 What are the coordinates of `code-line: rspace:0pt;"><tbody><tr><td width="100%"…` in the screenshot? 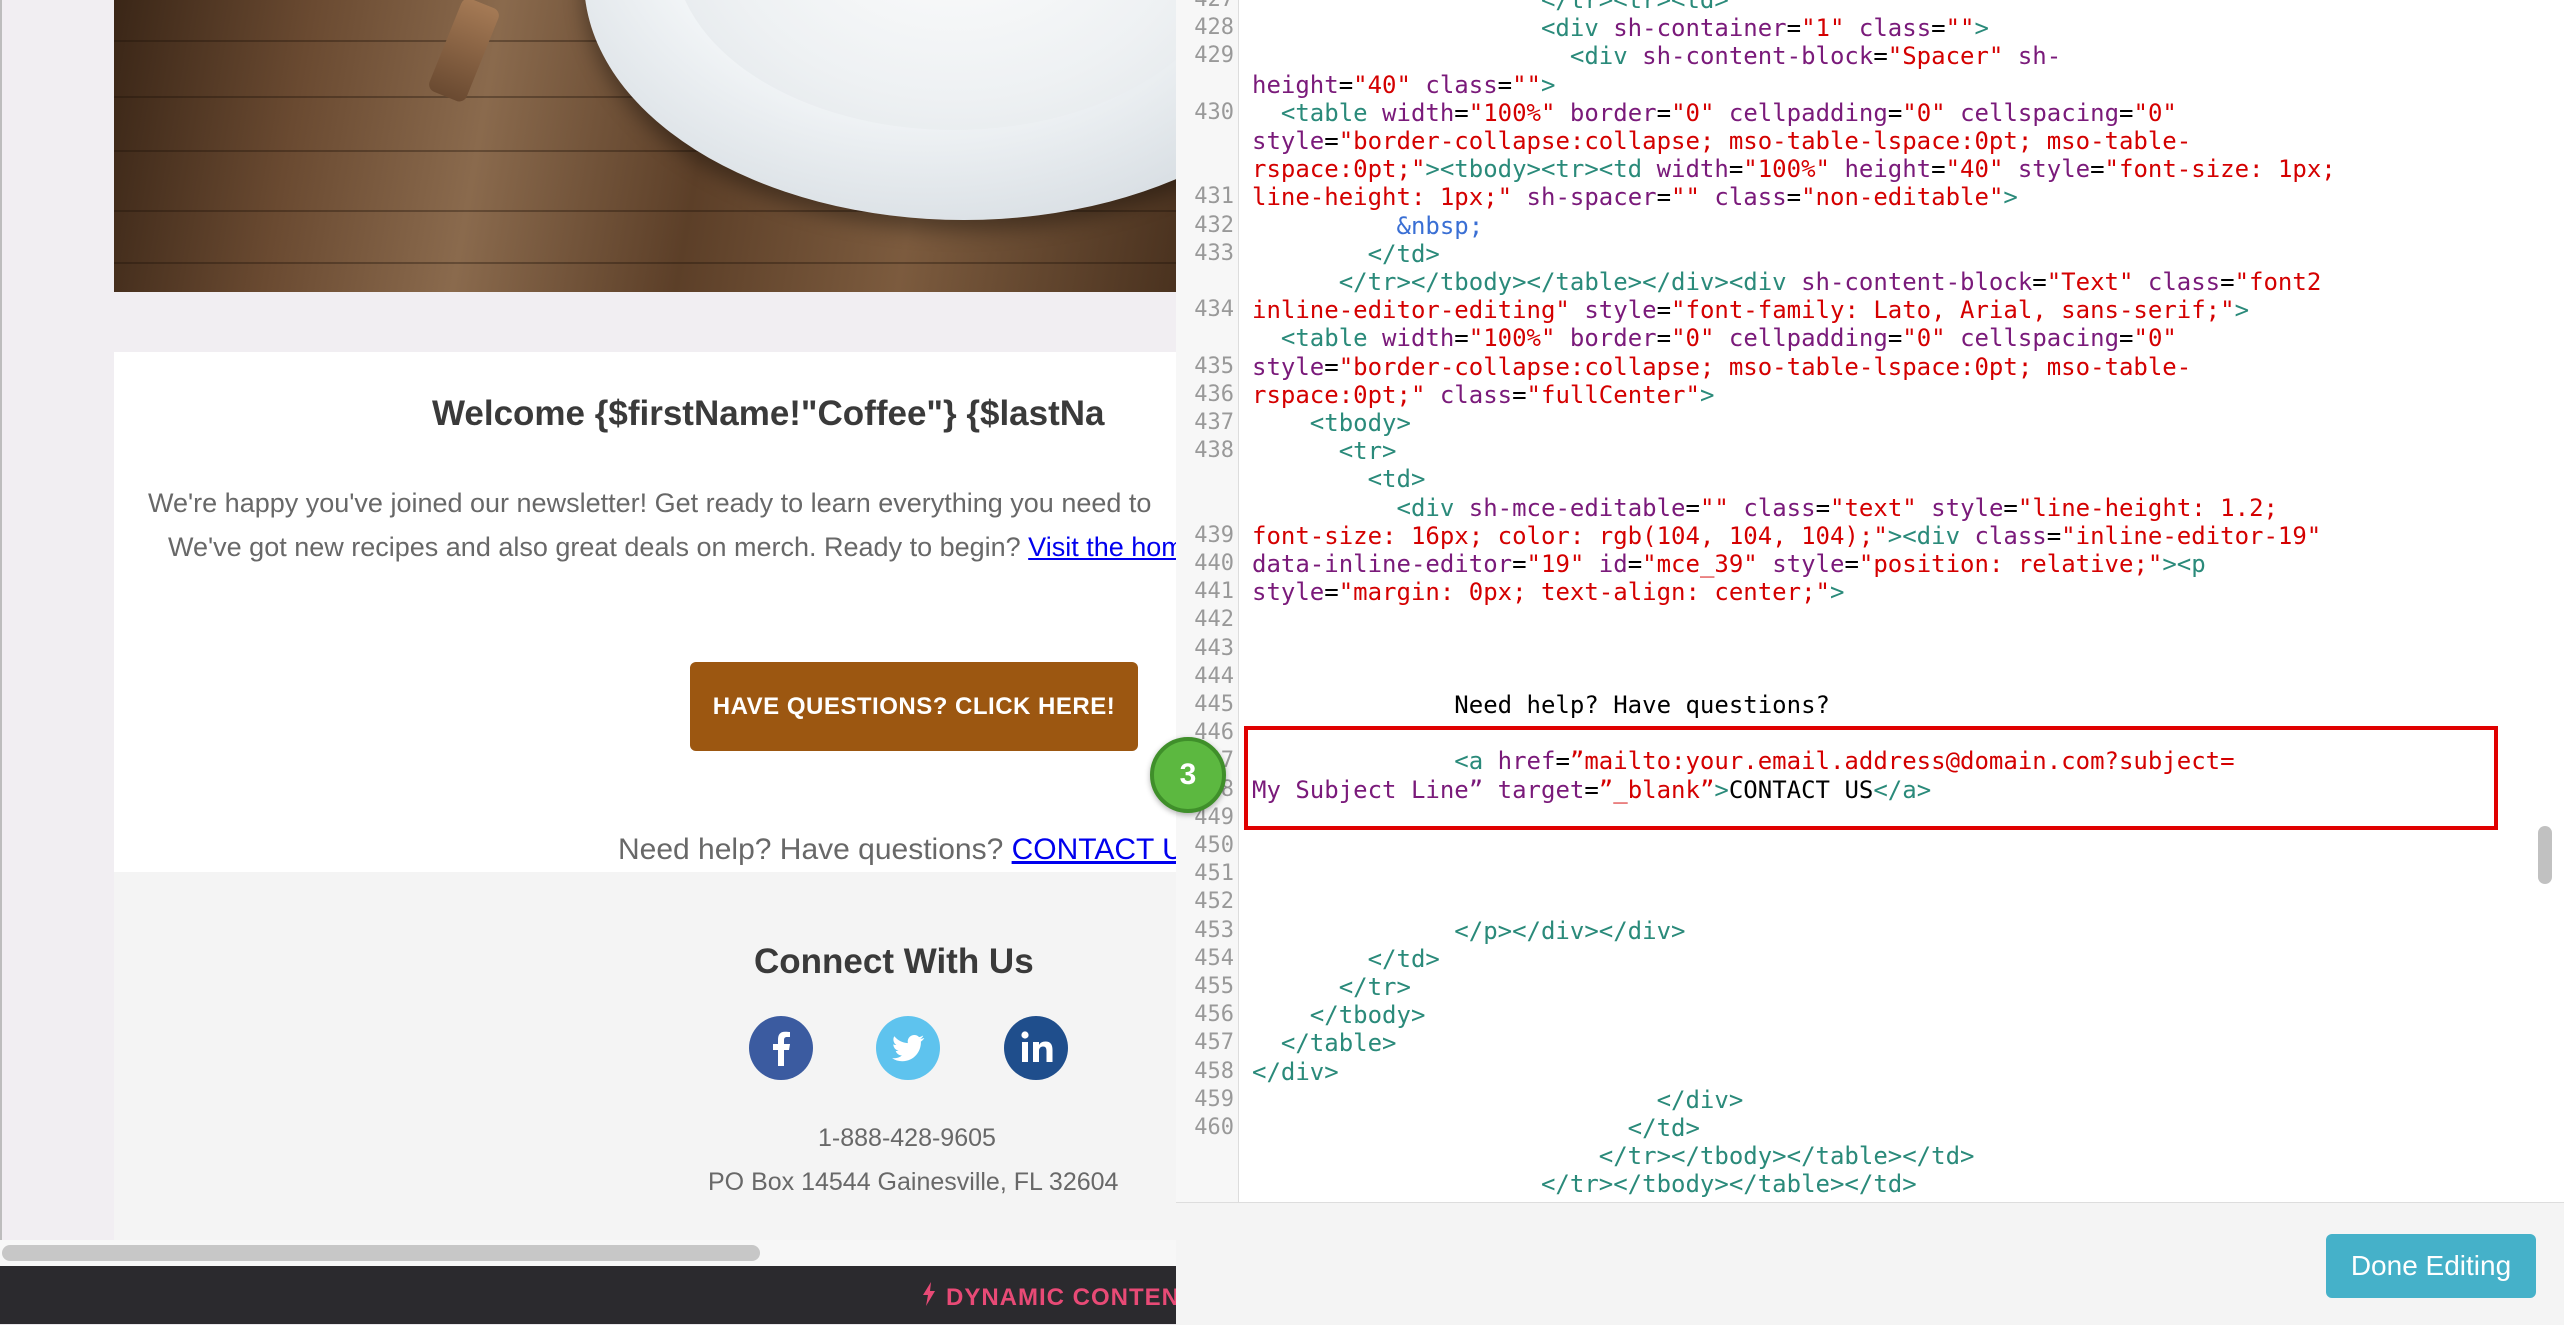 It's located at (1794, 169).